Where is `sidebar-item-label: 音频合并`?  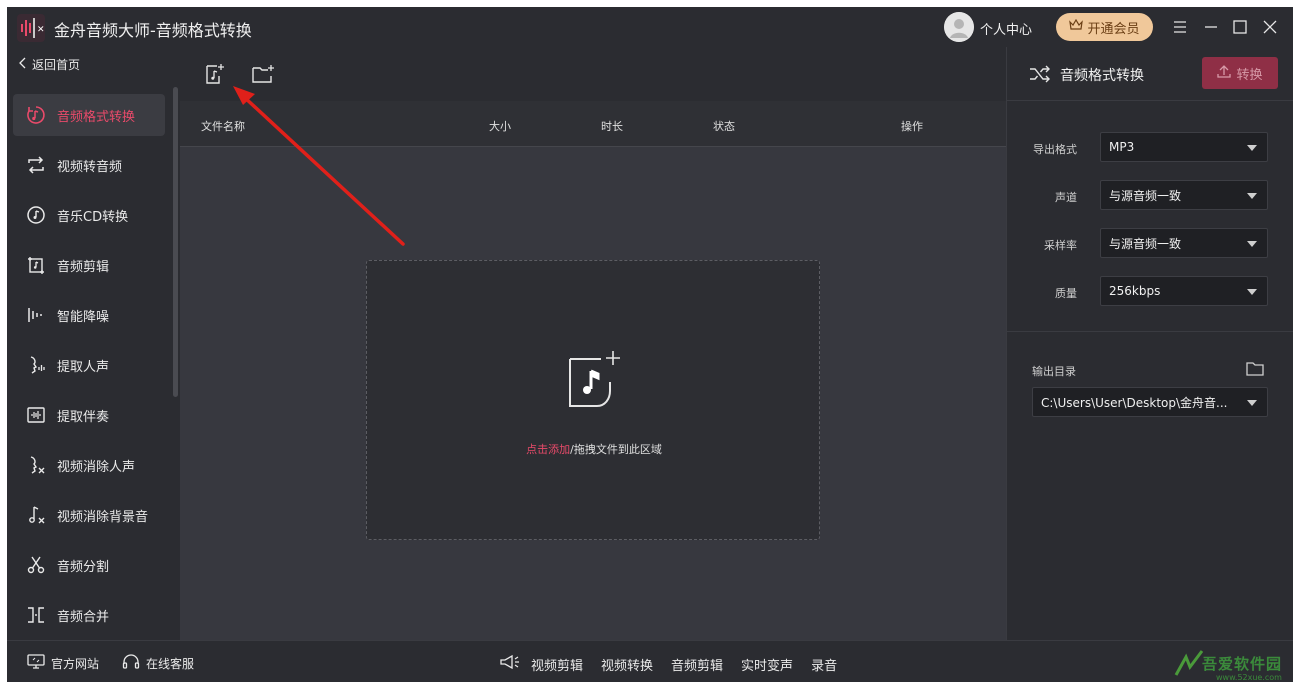 sidebar-item-label: 音频合并 is located at coordinates (83, 617).